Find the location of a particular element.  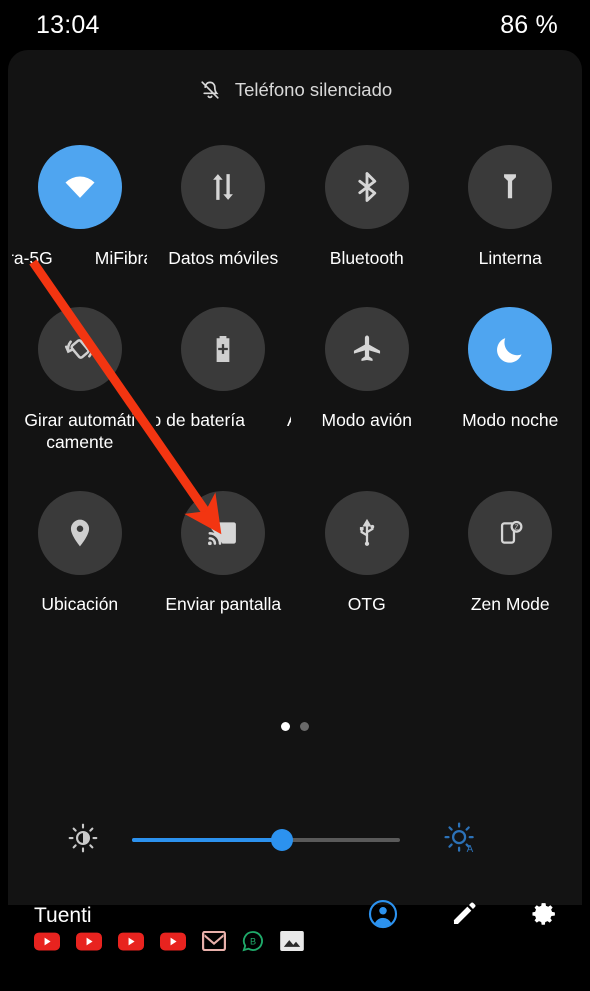

notification-icon-strip: B is located at coordinates (295, 941).